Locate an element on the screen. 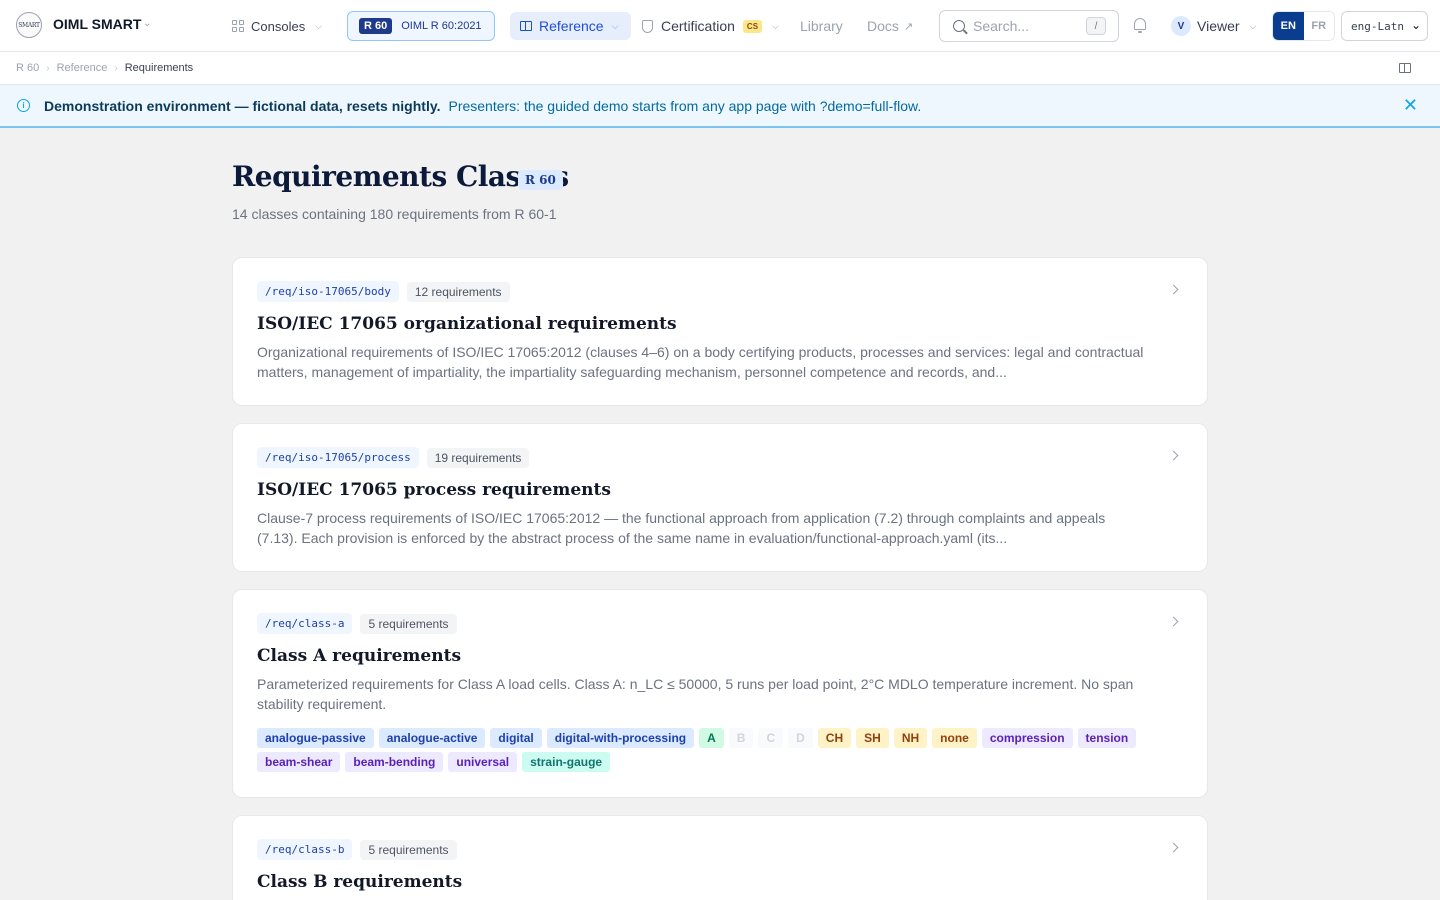  tag-chip: A is located at coordinates (711, 738).